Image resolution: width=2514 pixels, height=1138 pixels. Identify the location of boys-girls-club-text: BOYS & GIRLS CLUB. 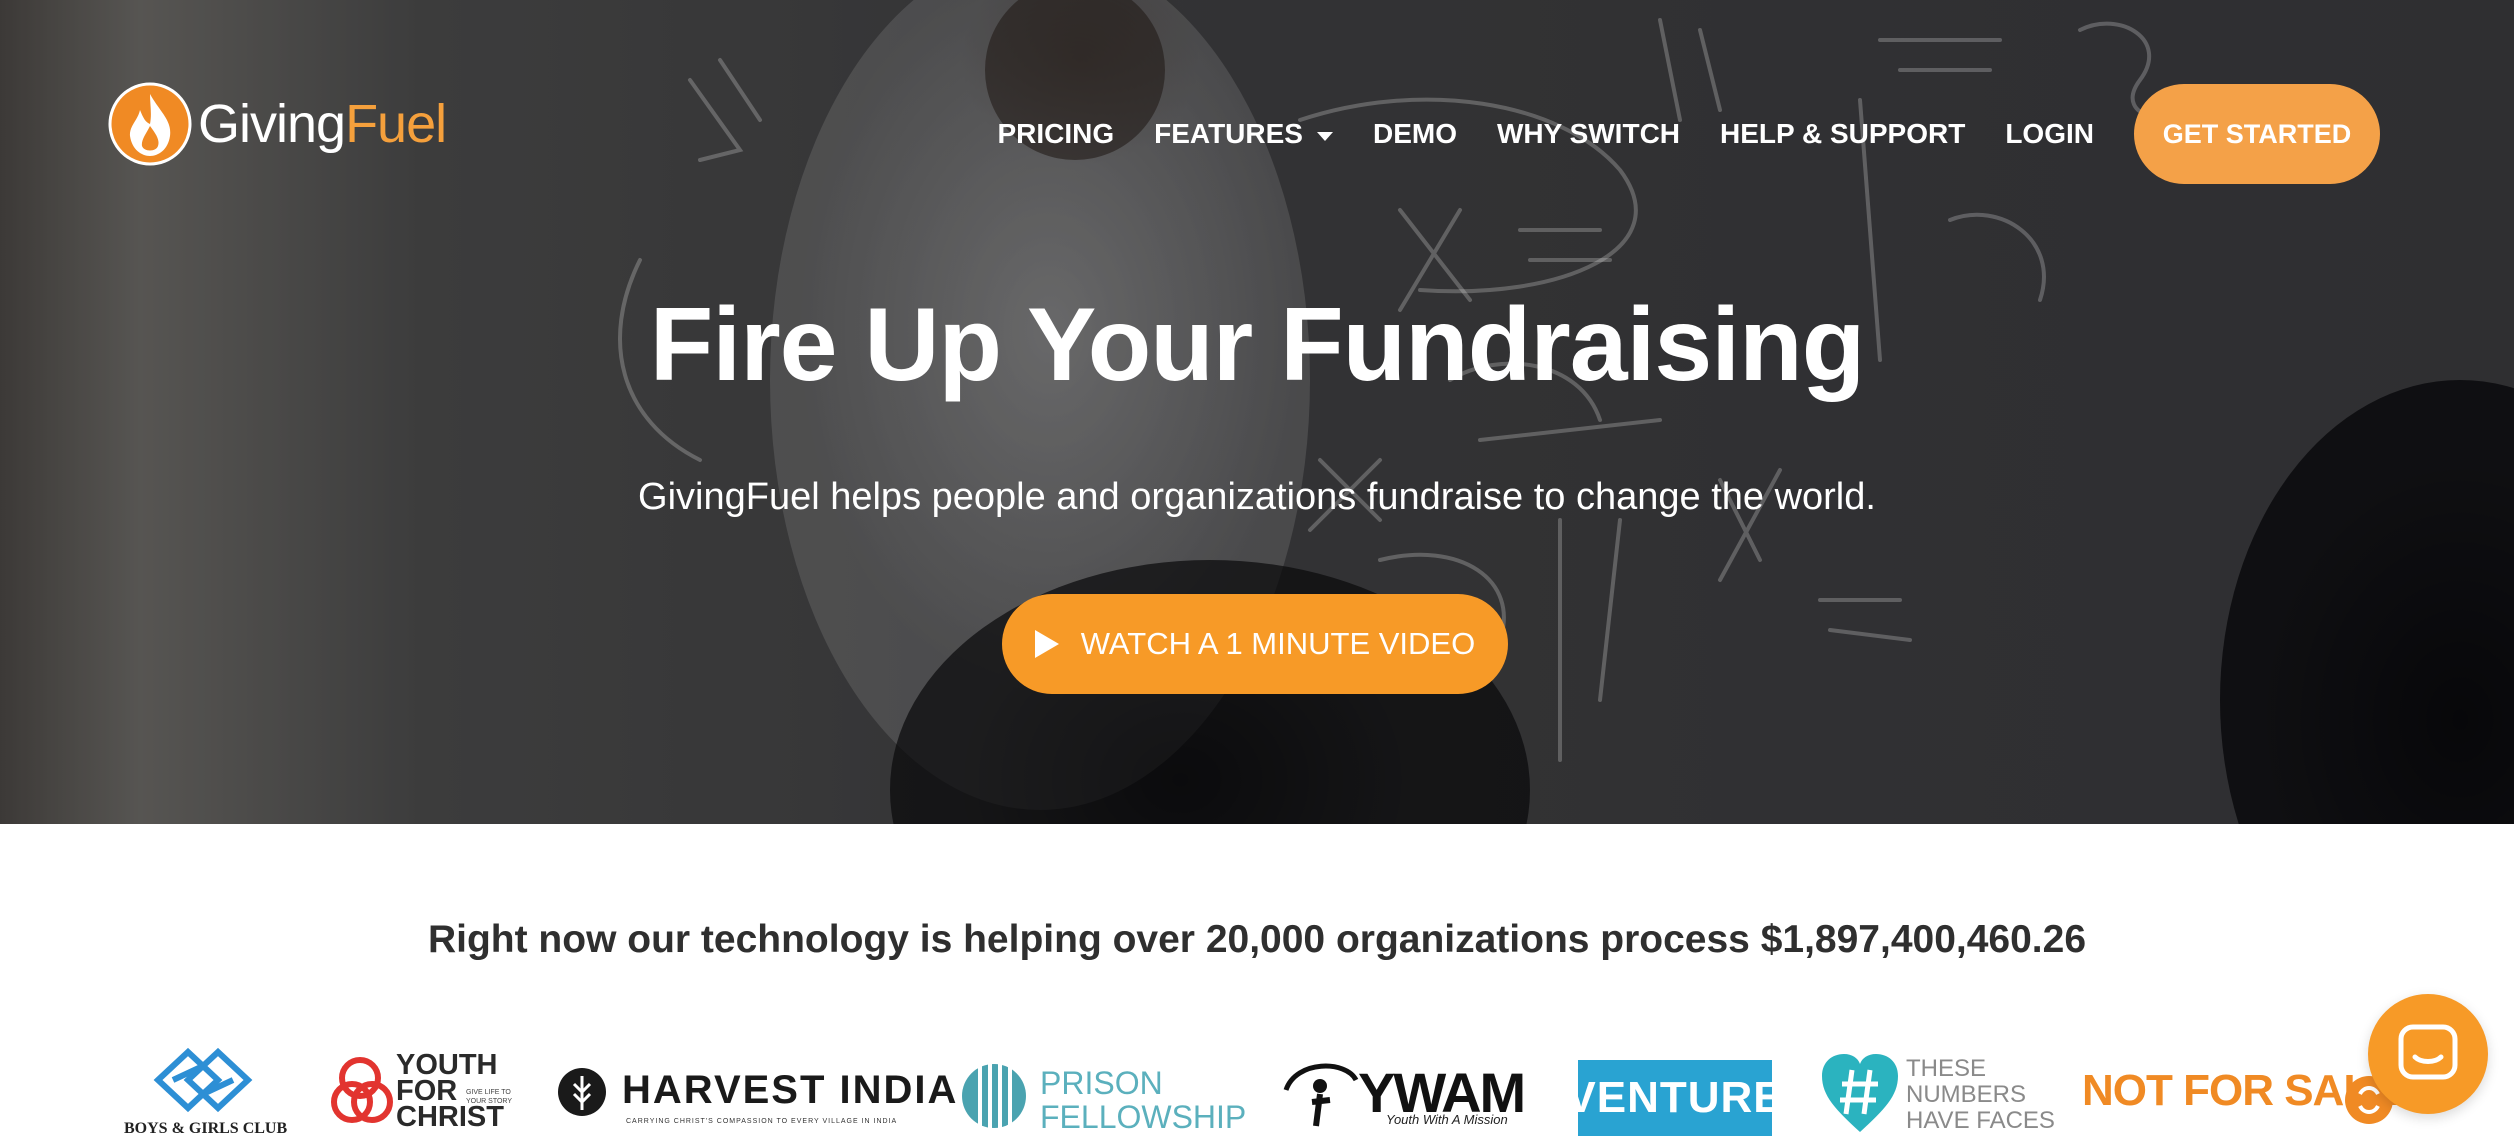
(206, 1128).